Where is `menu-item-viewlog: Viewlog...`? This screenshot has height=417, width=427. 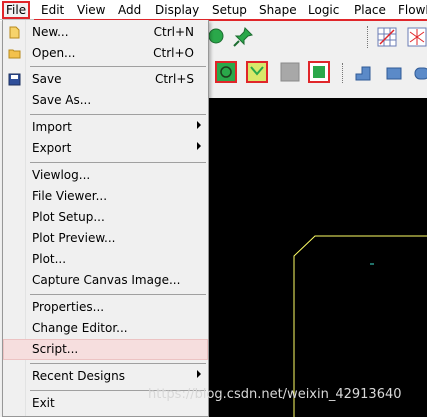
menu-item-viewlog: Viewlog... is located at coordinates (105, 175).